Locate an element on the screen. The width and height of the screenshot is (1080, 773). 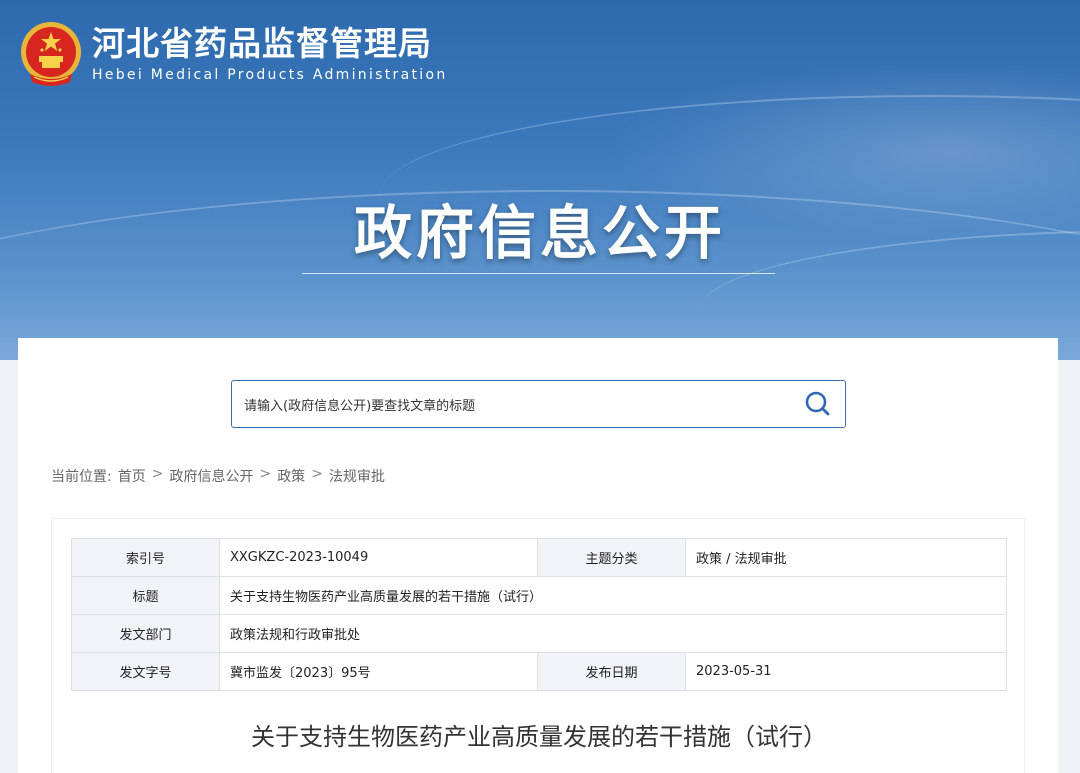
table-row: 标题 关于支持生物医药产业高质量发展的若干措施（试行） is located at coordinates (539, 595).